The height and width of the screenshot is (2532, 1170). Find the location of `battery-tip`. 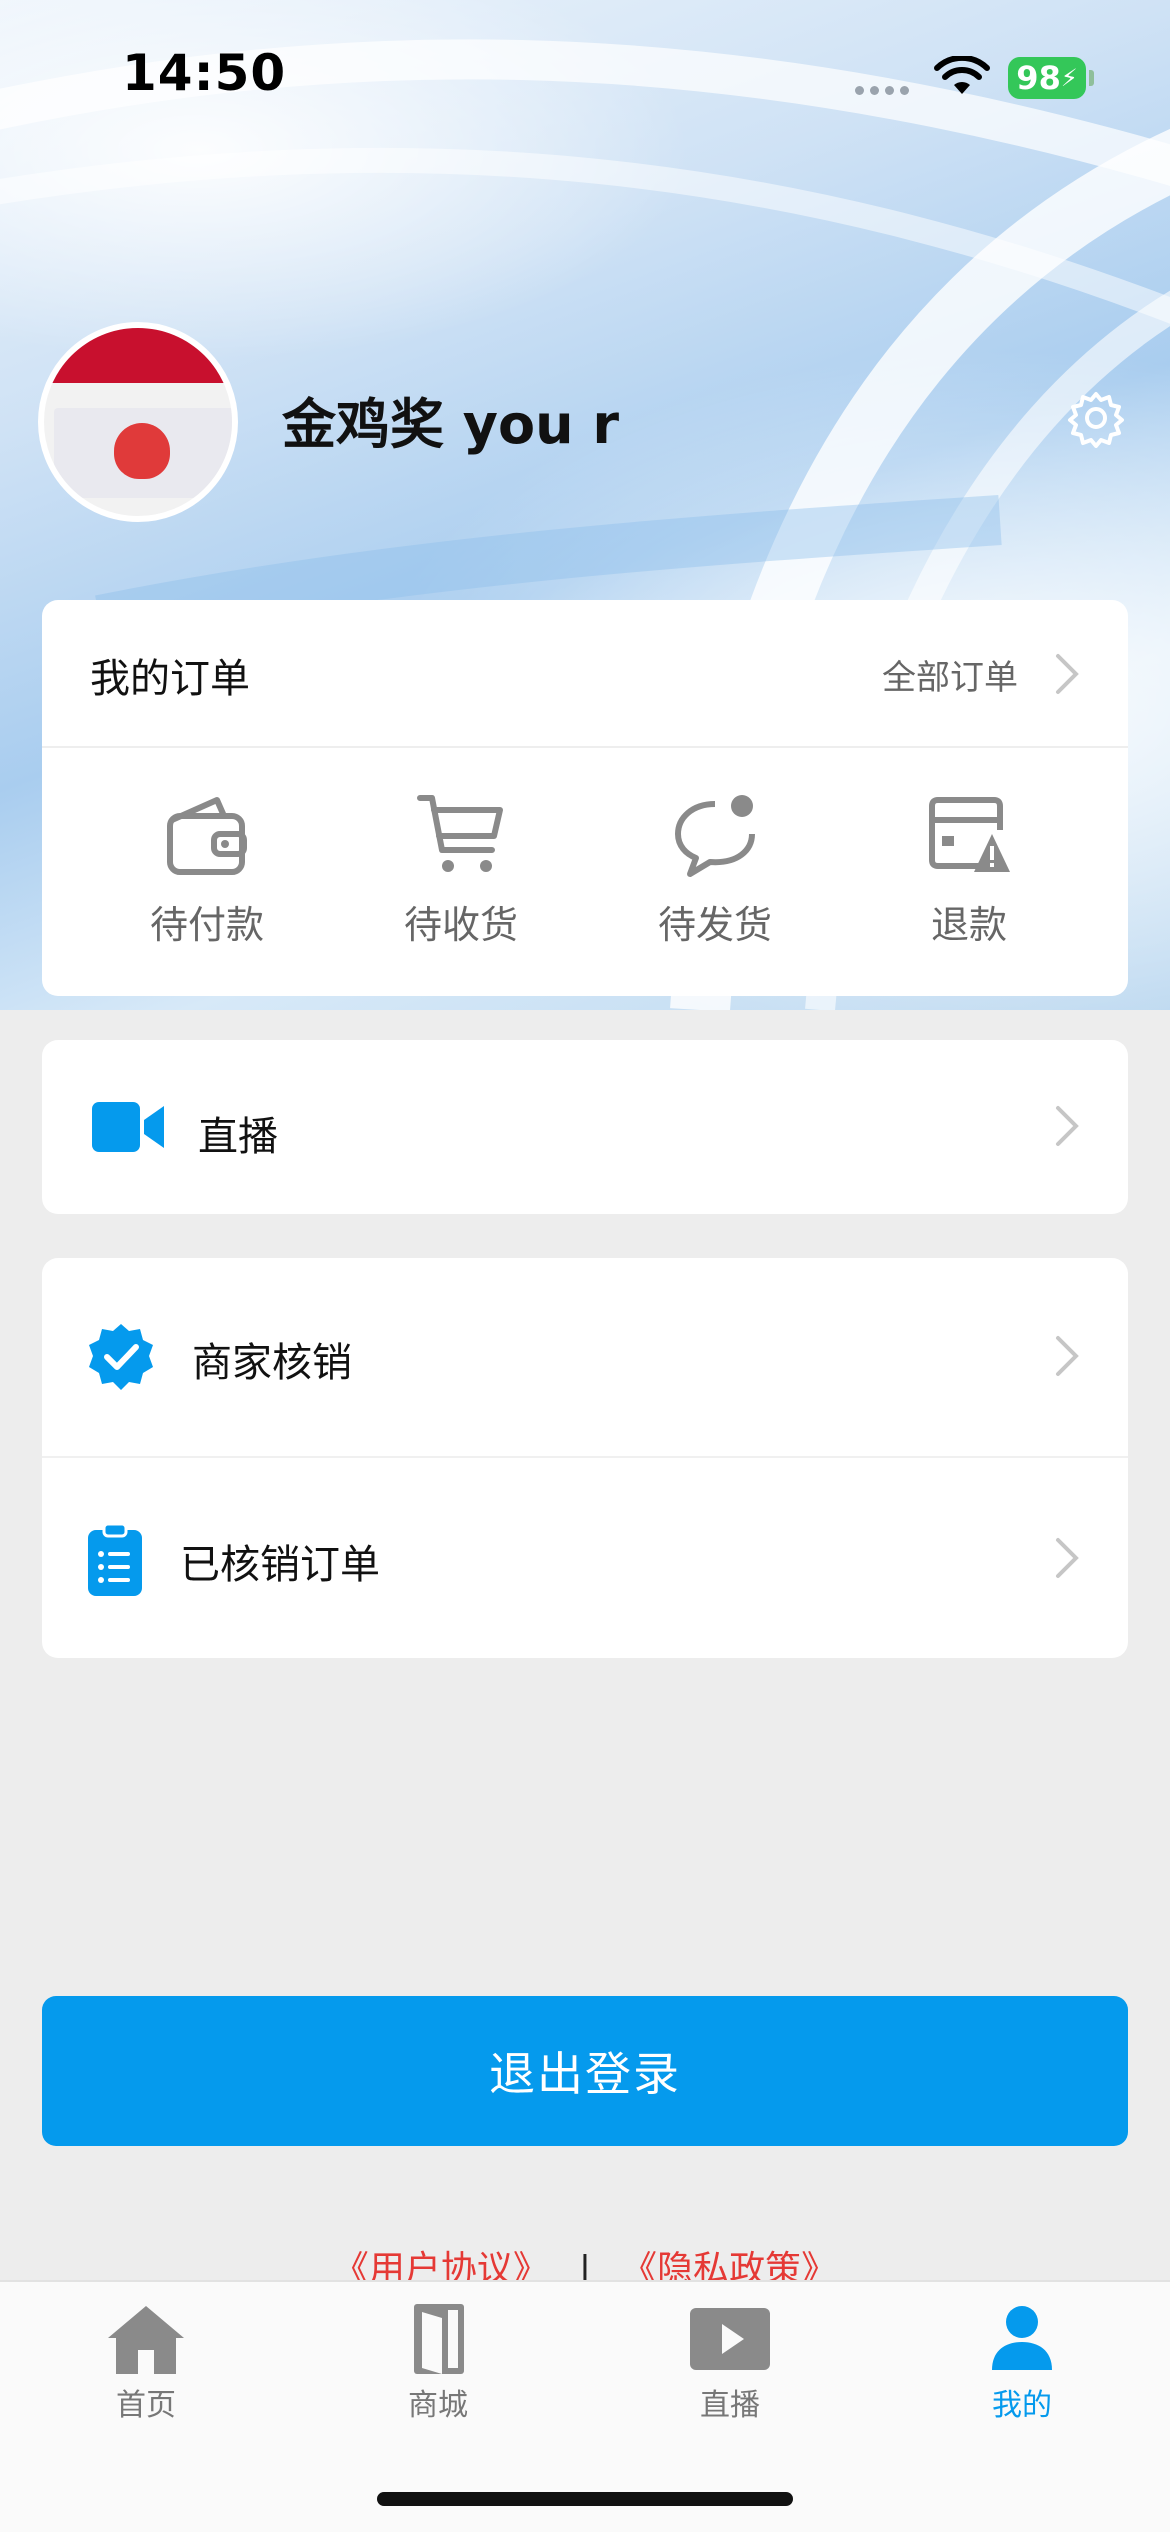

battery-tip is located at coordinates (1091, 78).